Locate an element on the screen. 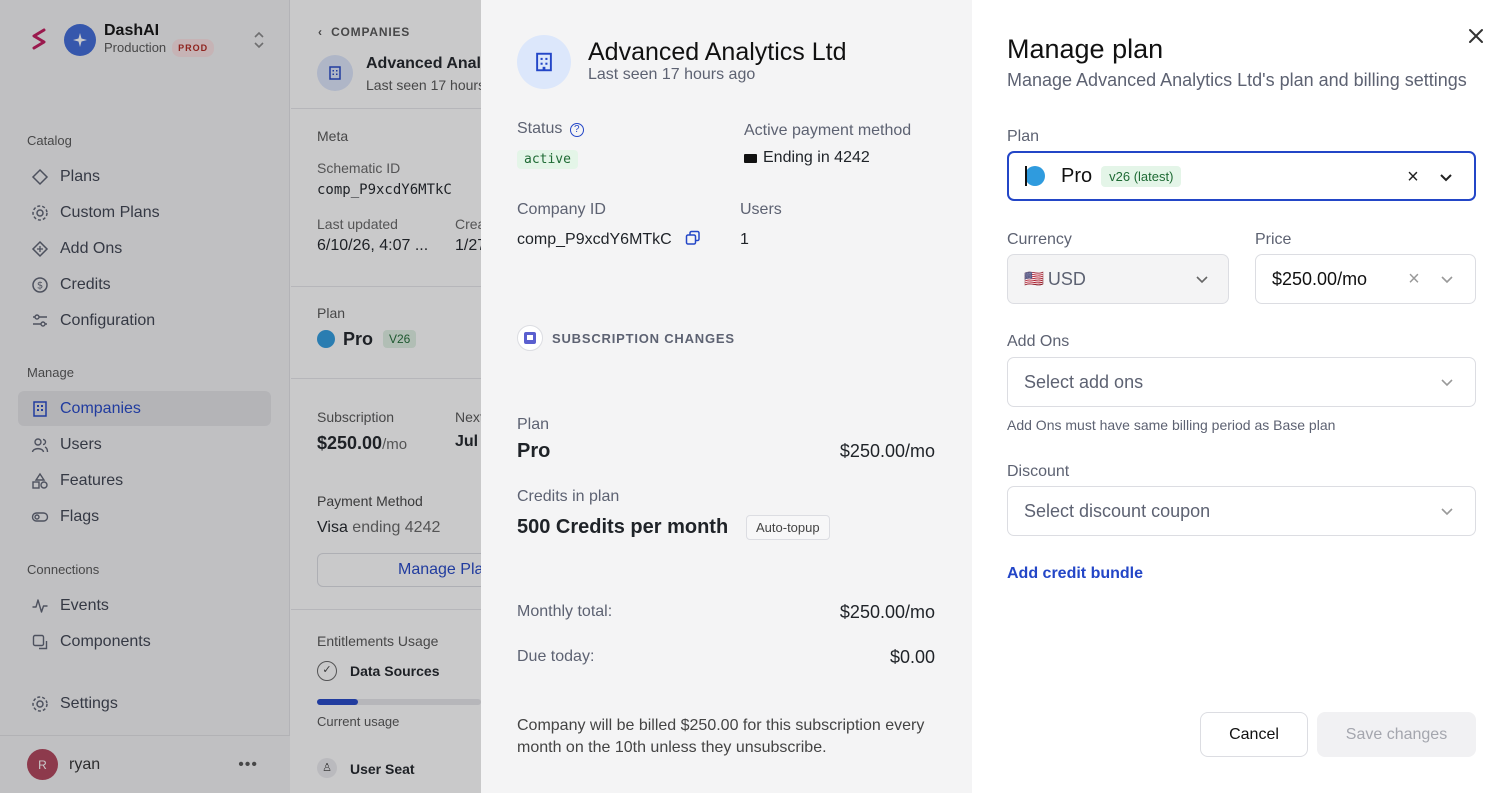 The image size is (1512, 793). workspace-switcher: DashAI Production PROD is located at coordinates (146, 40).